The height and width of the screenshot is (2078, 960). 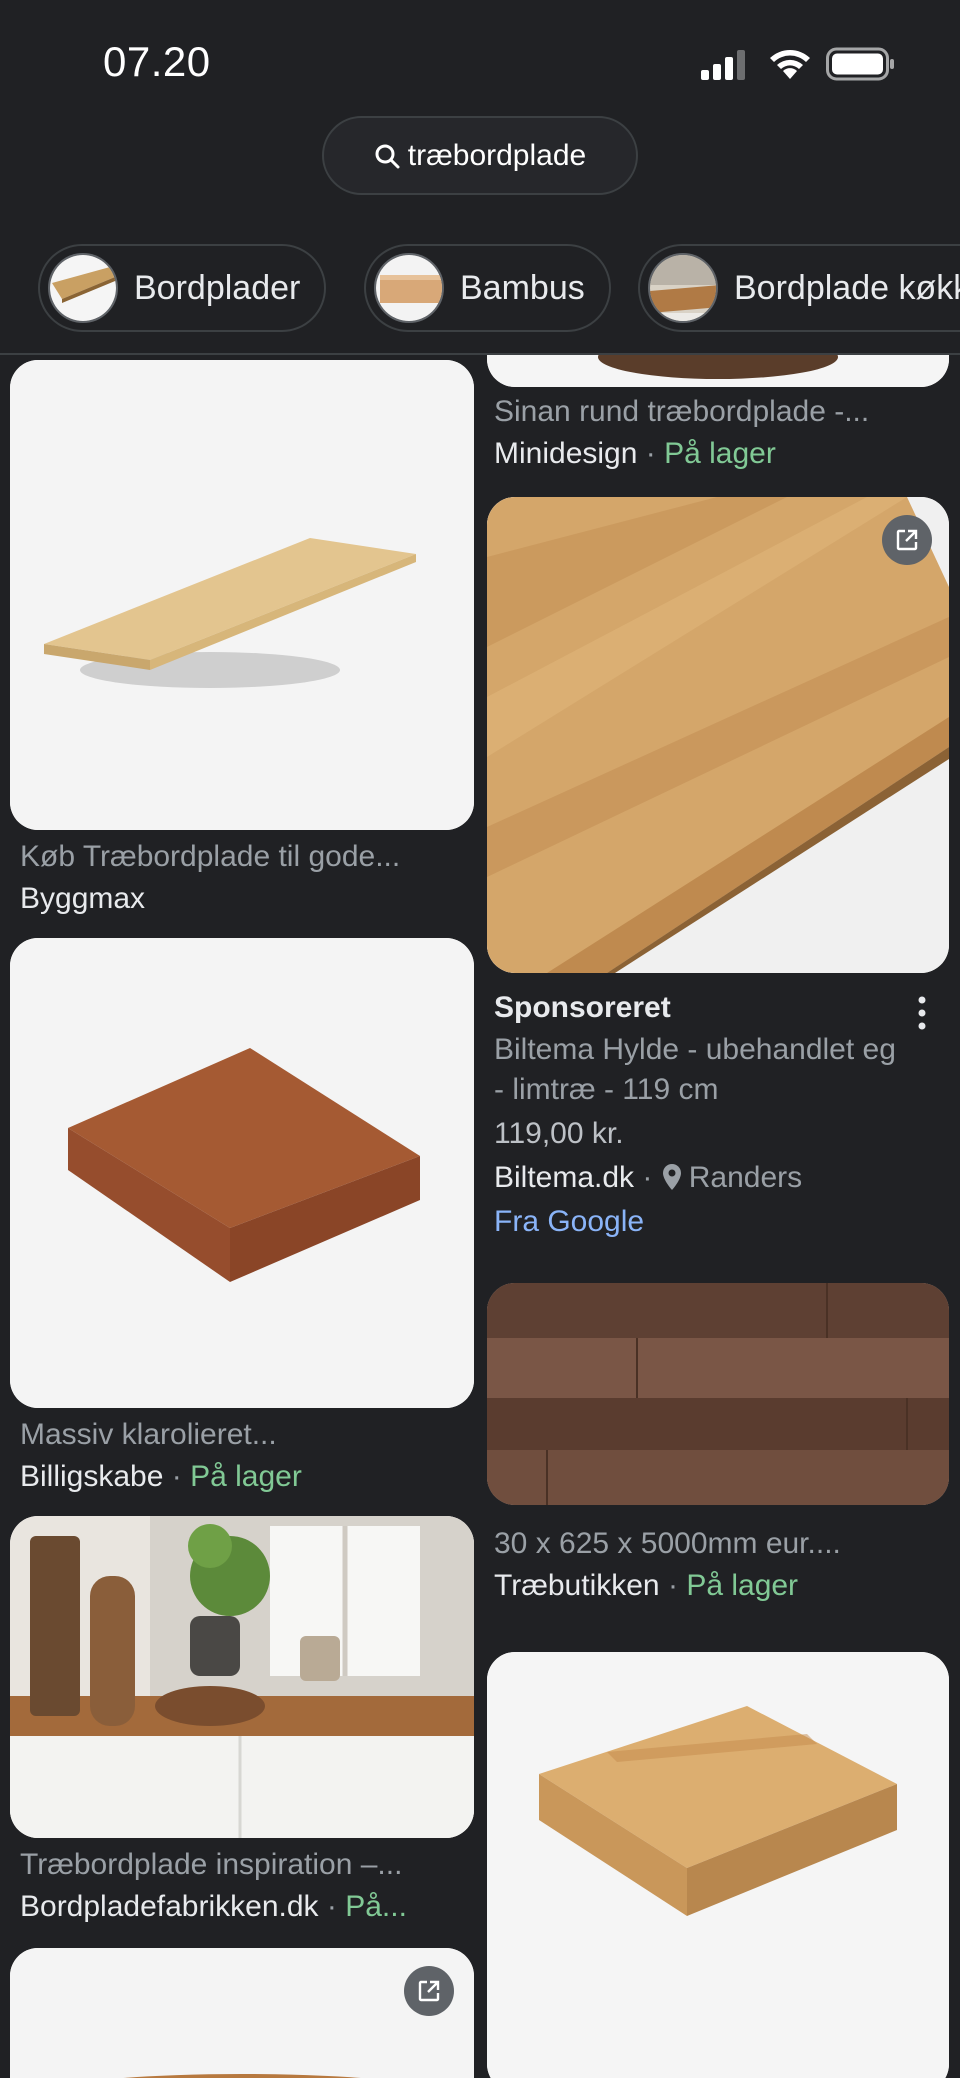 What do you see at coordinates (242, 1677) in the screenshot?
I see `result-image-inspiration` at bounding box center [242, 1677].